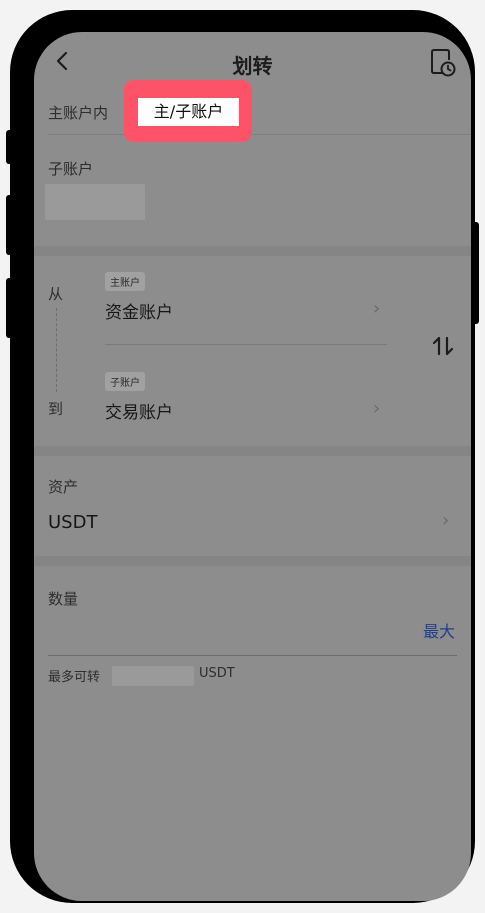 The width and height of the screenshot is (485, 913). I want to click on from-account-name: 资金账户, so click(139, 310).